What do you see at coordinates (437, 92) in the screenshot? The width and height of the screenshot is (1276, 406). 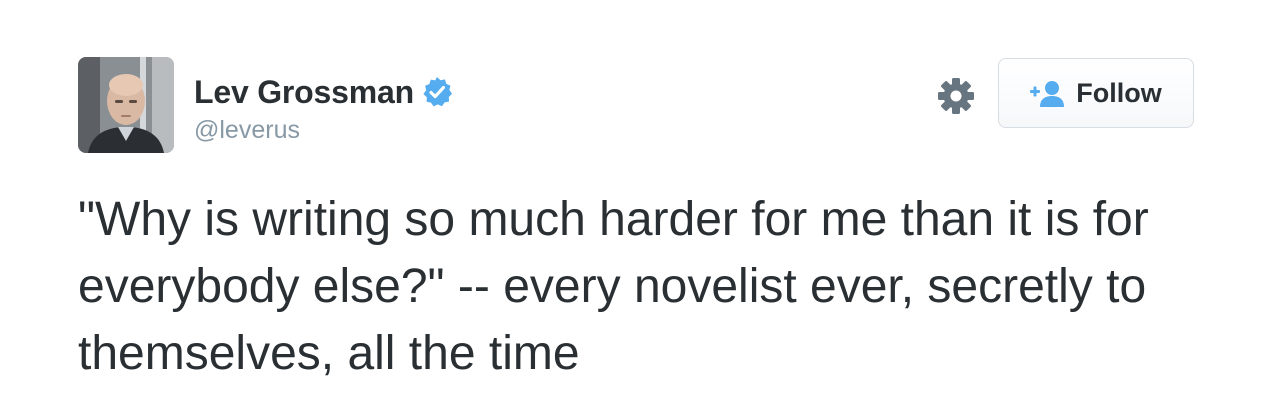 I see `verified-badge-icon` at bounding box center [437, 92].